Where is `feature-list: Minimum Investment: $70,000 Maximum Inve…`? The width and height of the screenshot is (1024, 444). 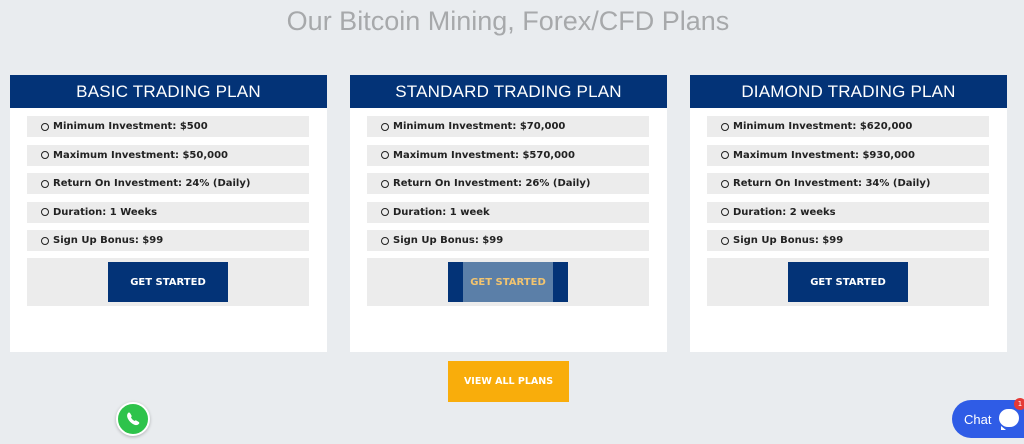
feature-list: Minimum Investment: $70,000 Maximum Inve… is located at coordinates (508, 187).